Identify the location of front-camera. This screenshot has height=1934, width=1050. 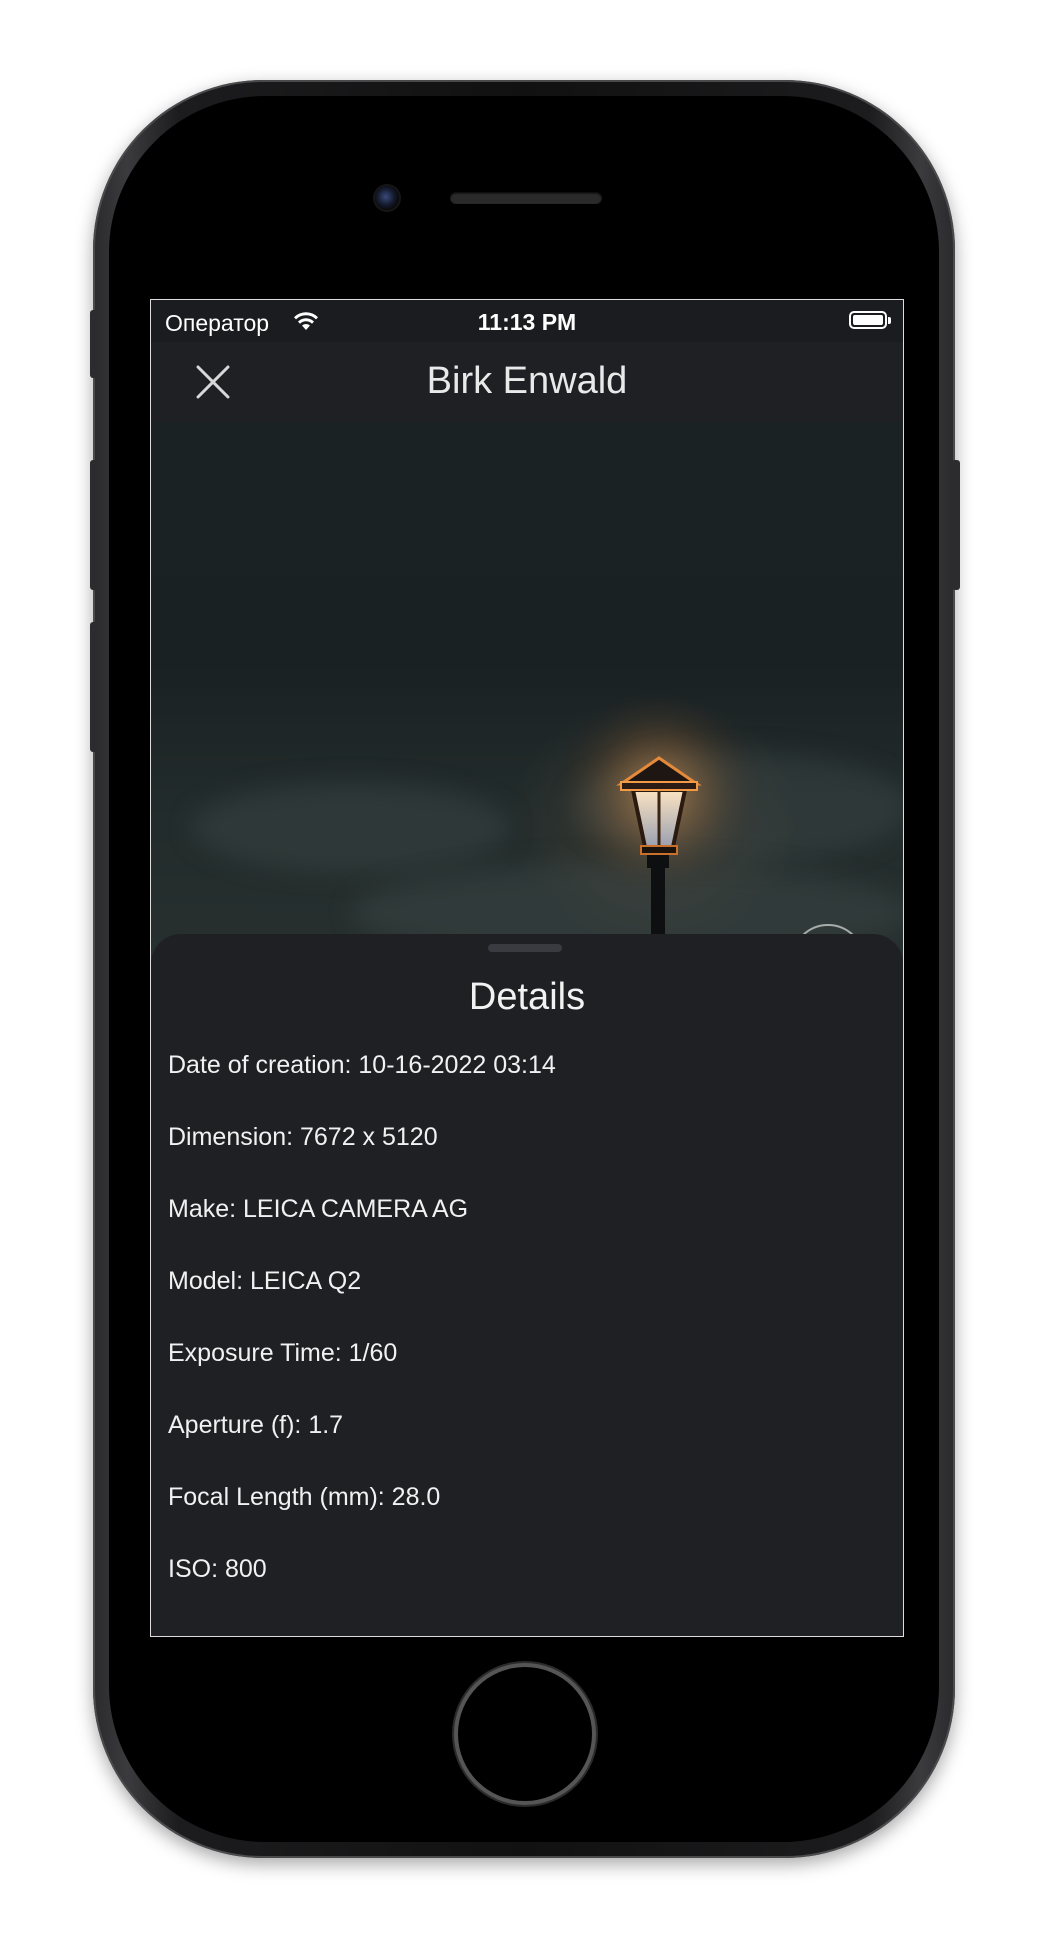
(387, 198).